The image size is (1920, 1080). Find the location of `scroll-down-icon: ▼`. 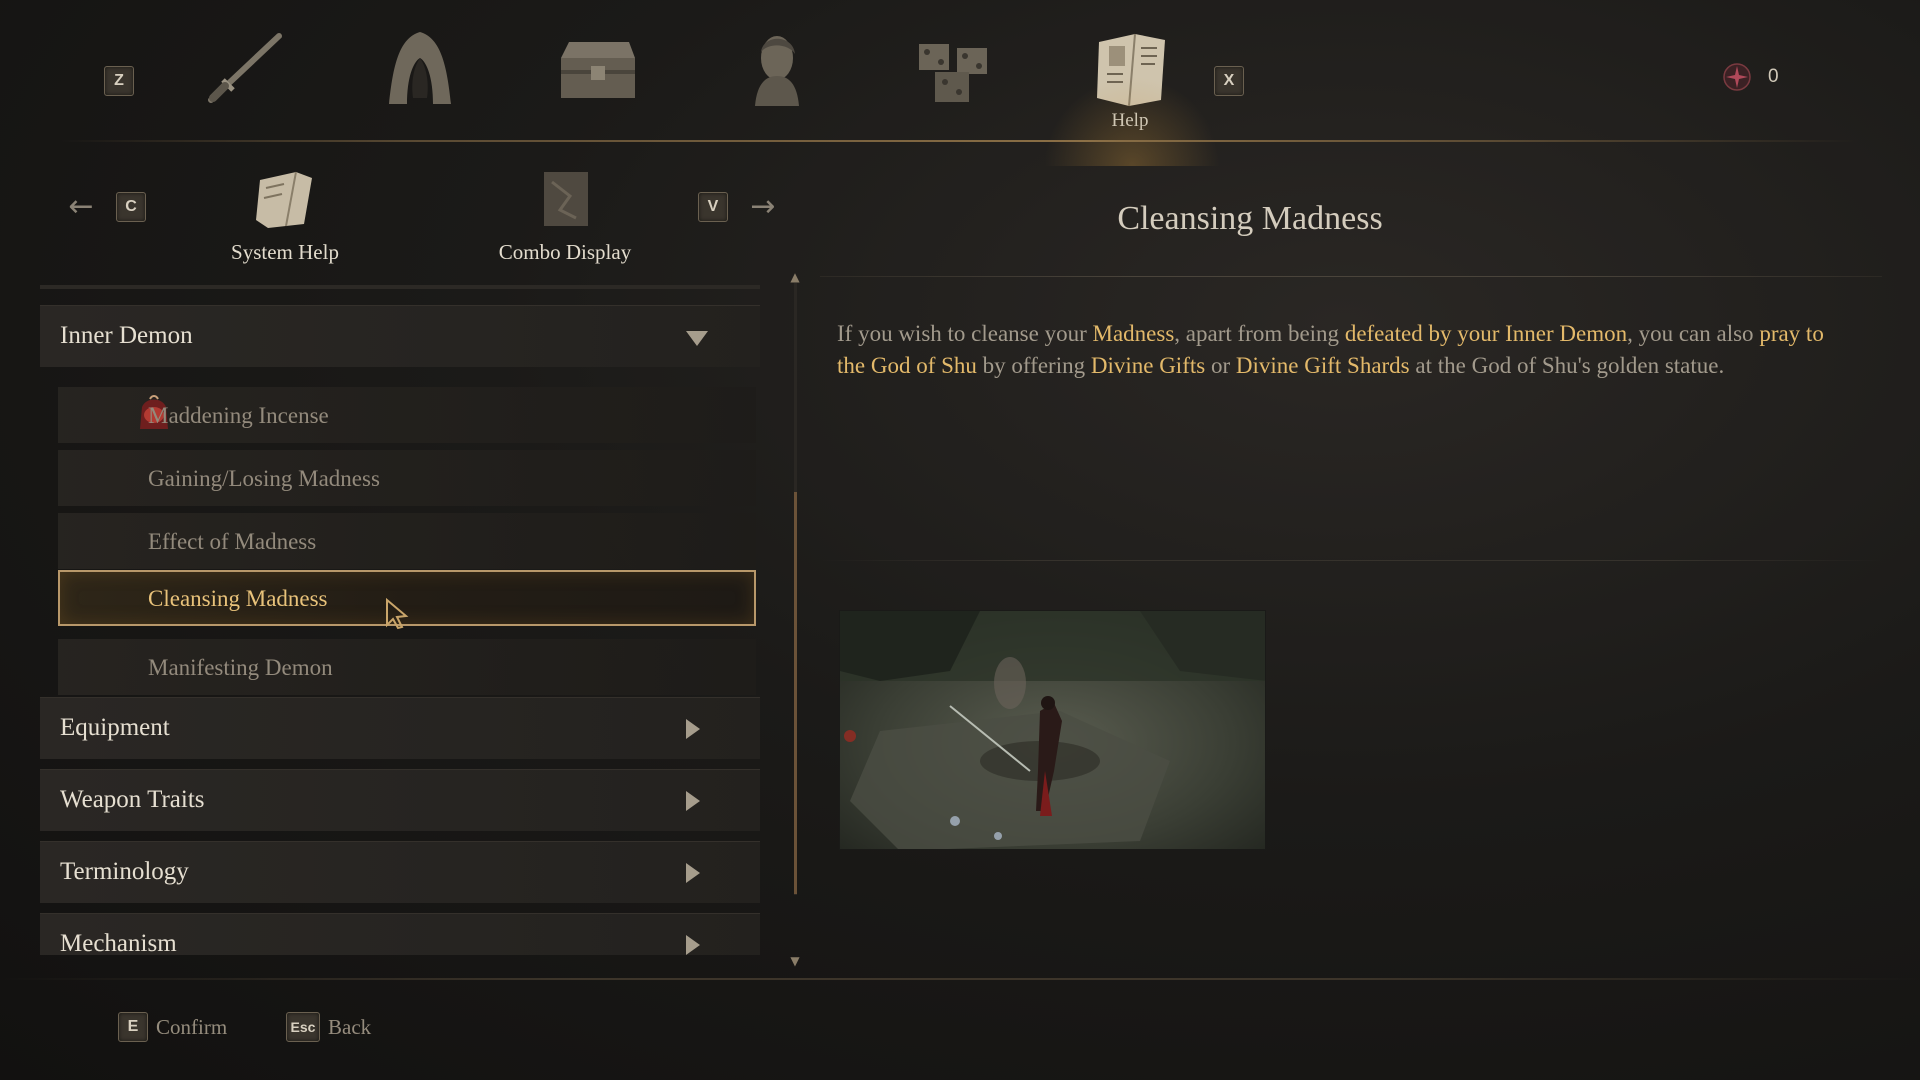

scroll-down-icon: ▼ is located at coordinates (795, 961).